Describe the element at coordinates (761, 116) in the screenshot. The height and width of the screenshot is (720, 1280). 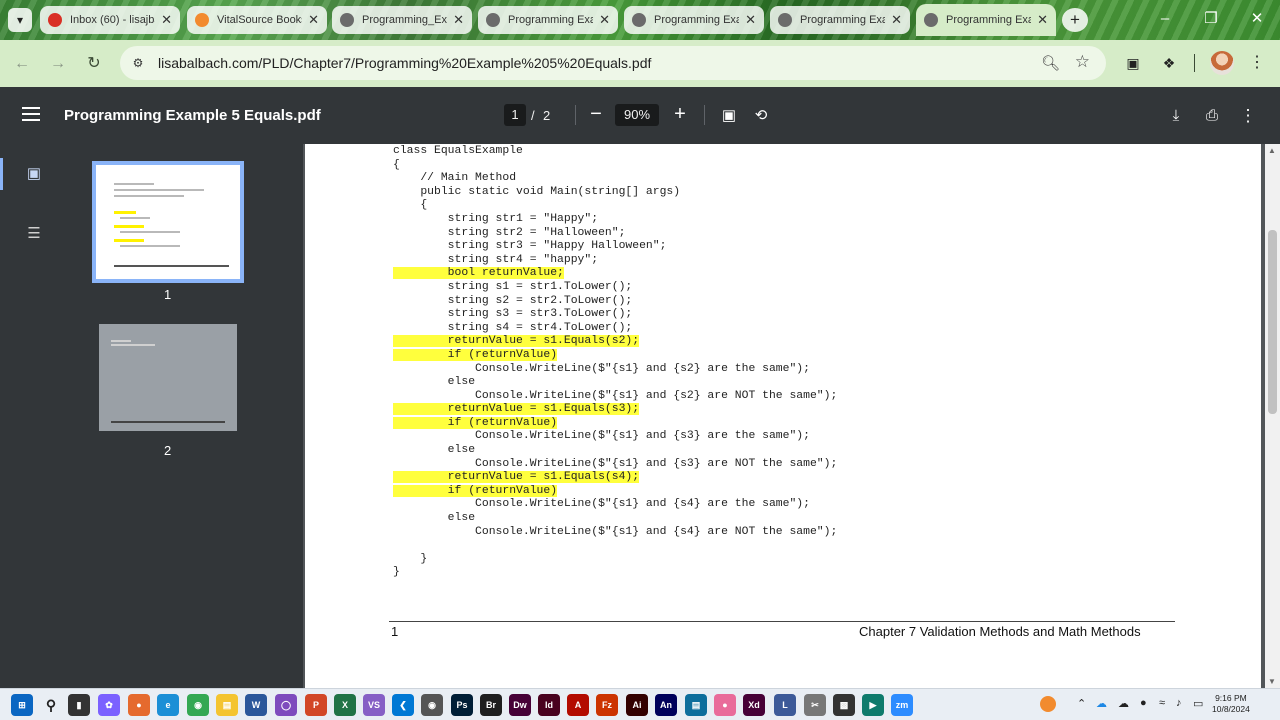
I see `rotate-icon: ⟲` at that location.